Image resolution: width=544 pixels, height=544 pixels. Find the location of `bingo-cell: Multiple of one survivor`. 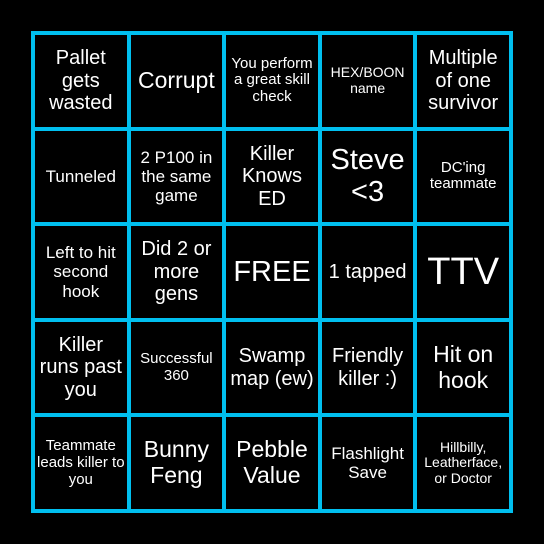

bingo-cell: Multiple of one survivor is located at coordinates (463, 81).